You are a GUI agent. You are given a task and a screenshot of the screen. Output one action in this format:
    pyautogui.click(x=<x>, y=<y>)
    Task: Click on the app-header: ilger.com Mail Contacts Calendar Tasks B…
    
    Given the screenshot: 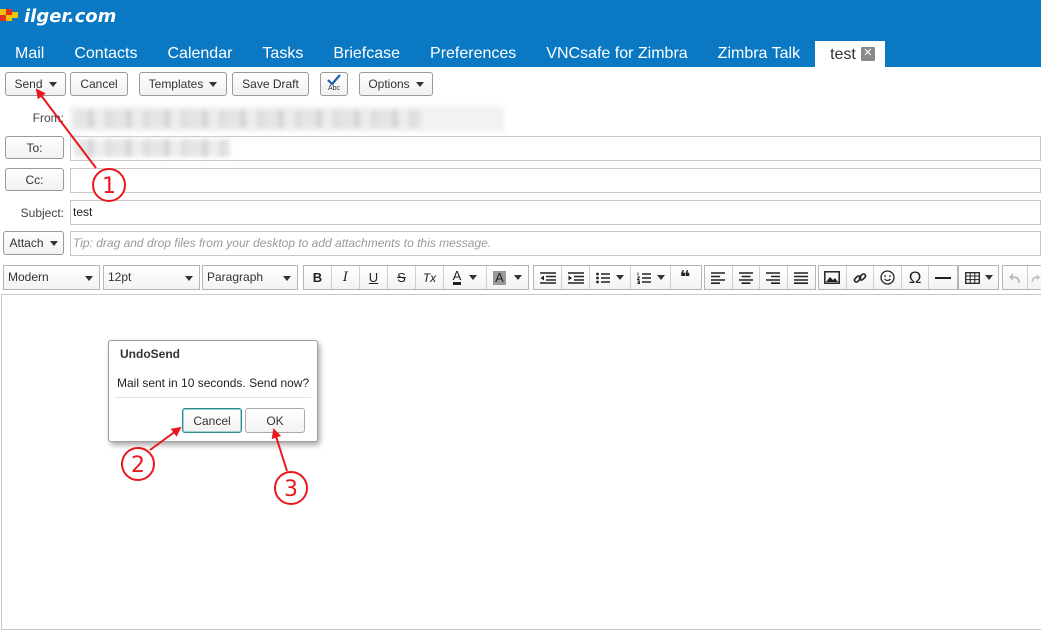 What is the action you would take?
    pyautogui.click(x=520, y=33)
    